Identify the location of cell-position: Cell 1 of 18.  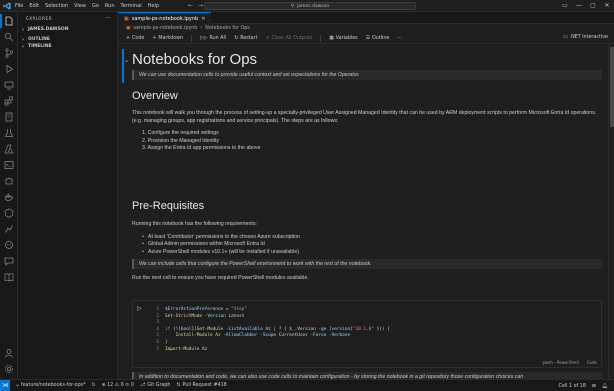
(572, 386).